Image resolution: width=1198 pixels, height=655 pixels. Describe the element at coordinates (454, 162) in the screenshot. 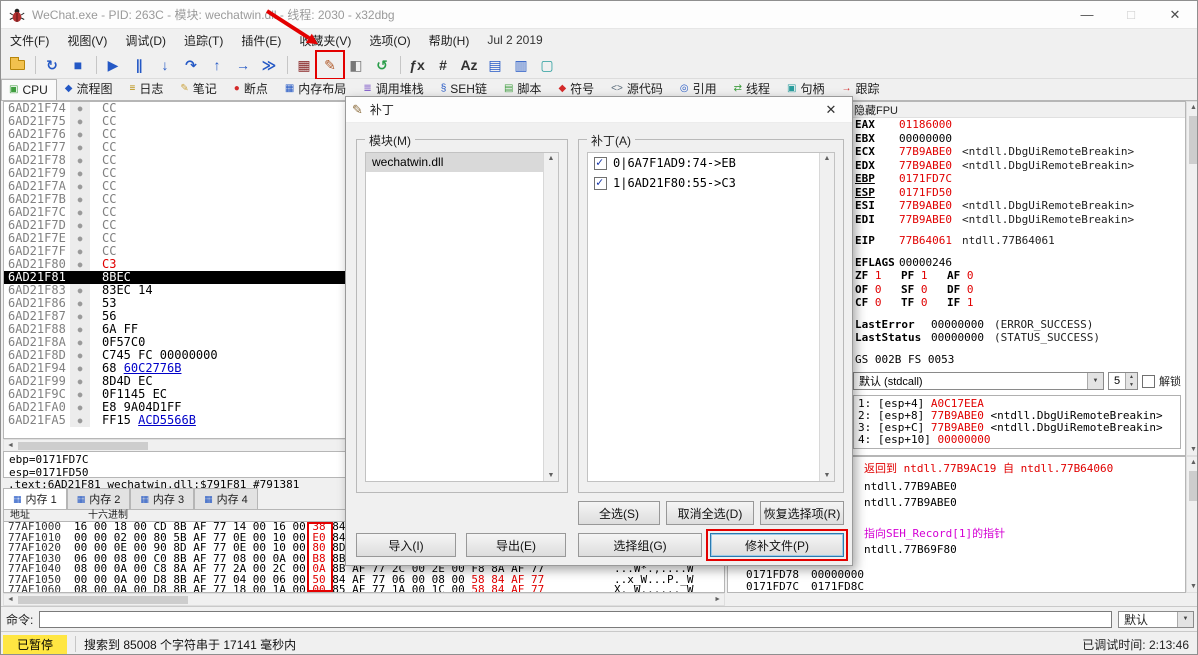

I see `module-list-item: wechatwin.dll` at that location.